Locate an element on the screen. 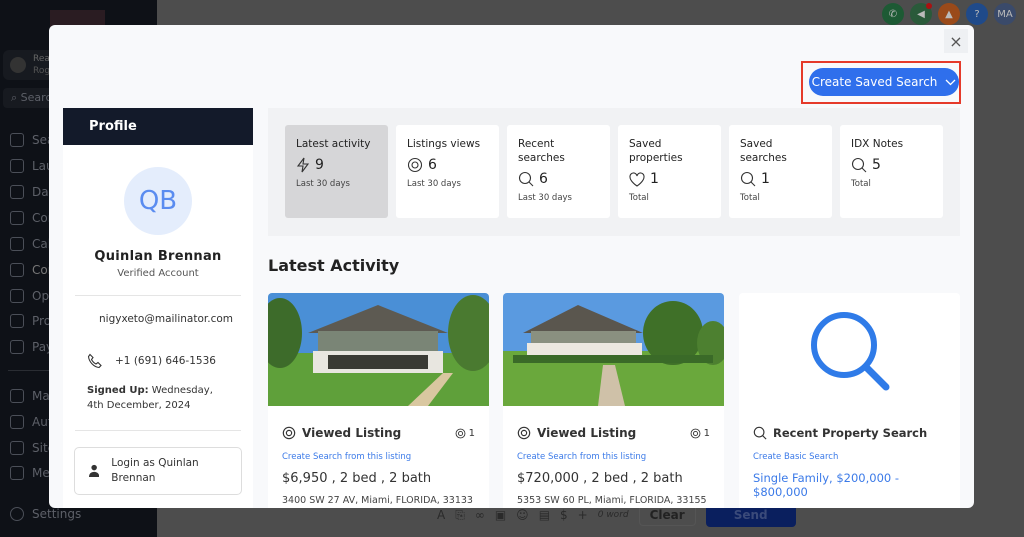  signed-up-label: Signed Up: is located at coordinates (118, 390).